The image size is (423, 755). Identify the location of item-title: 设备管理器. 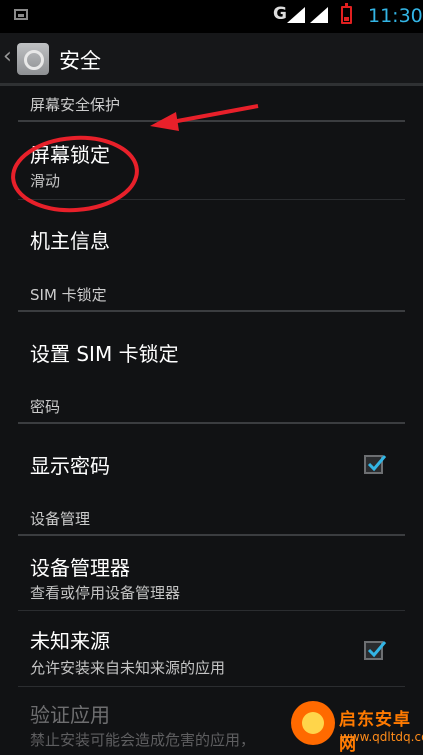
(80, 568).